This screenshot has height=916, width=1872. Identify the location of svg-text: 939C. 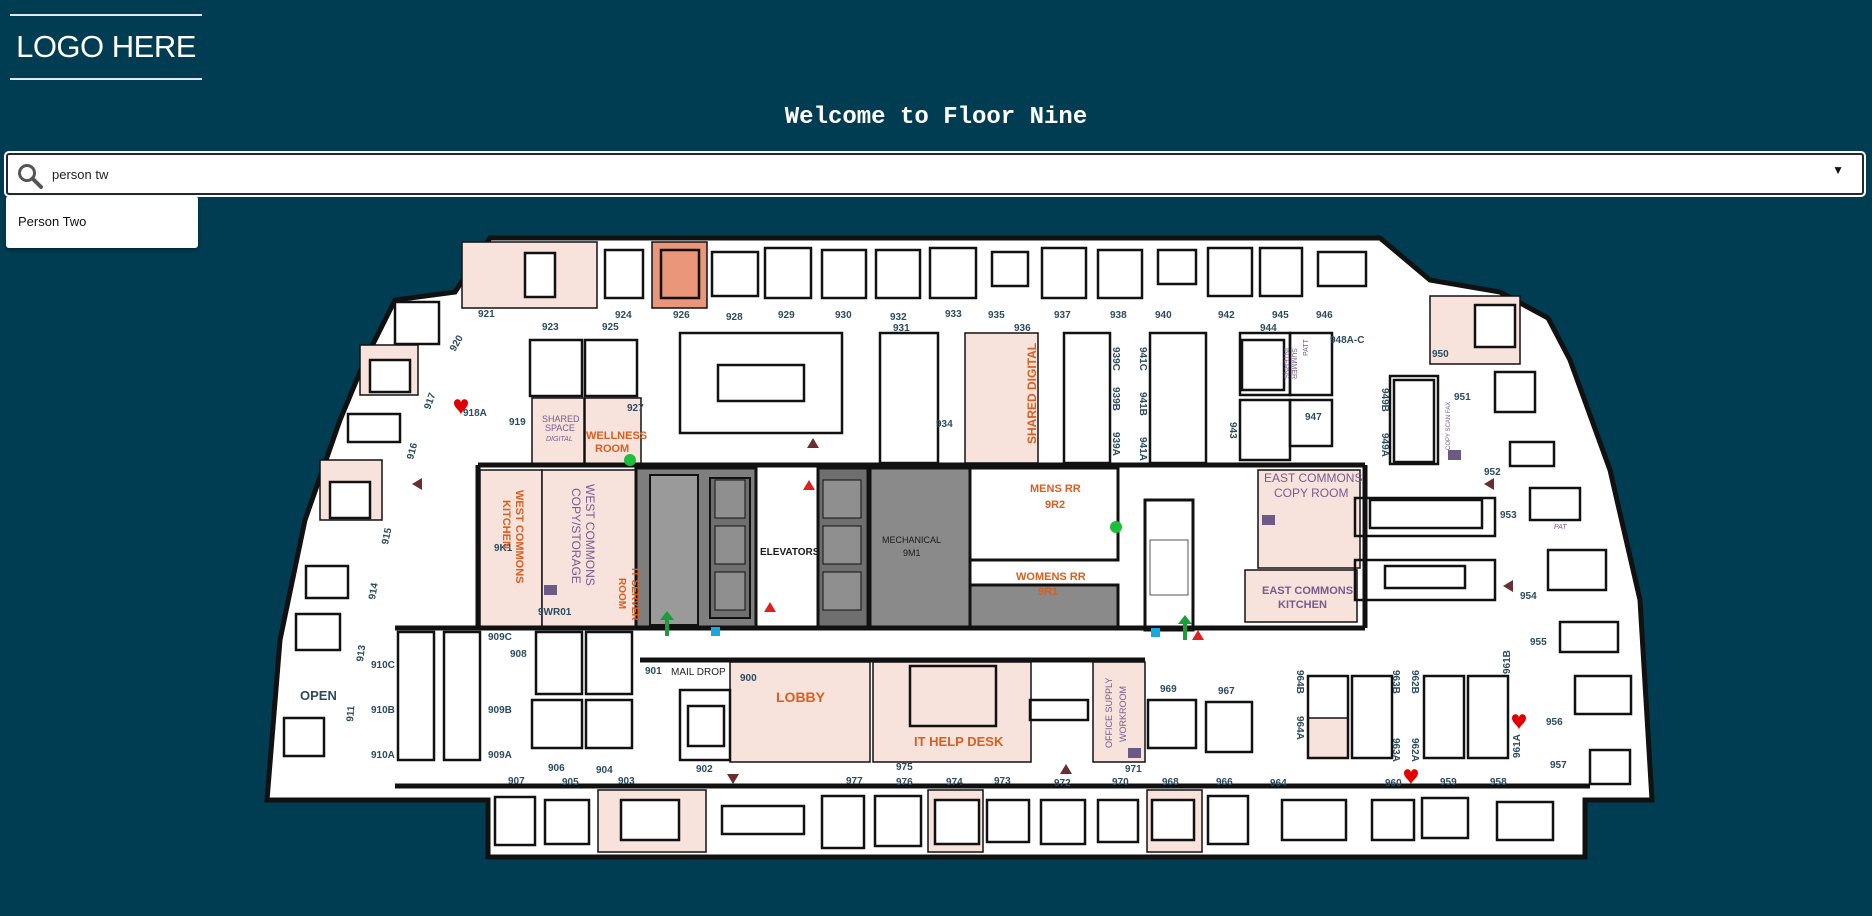
(1115, 359).